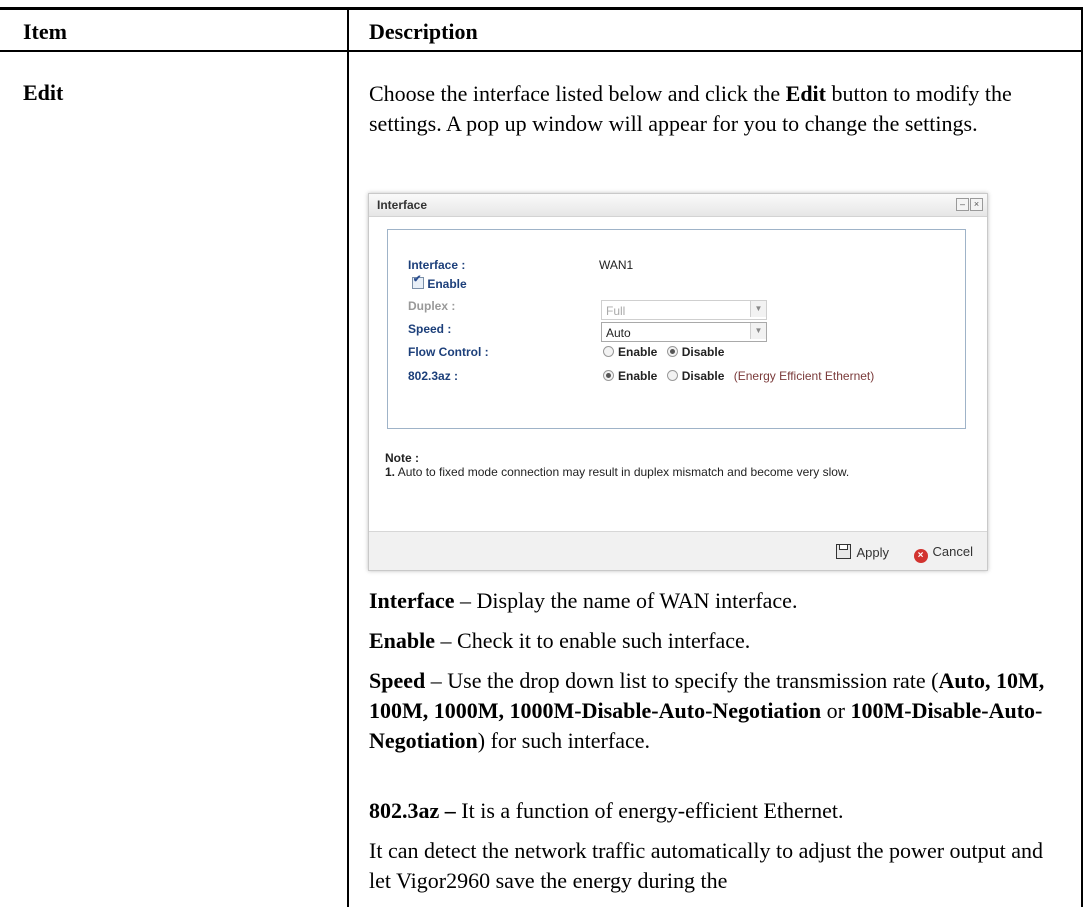 Image resolution: width=1083 pixels, height=907 pixels. Describe the element at coordinates (45, 31) in the screenshot. I see `column-header-item: Item` at that location.